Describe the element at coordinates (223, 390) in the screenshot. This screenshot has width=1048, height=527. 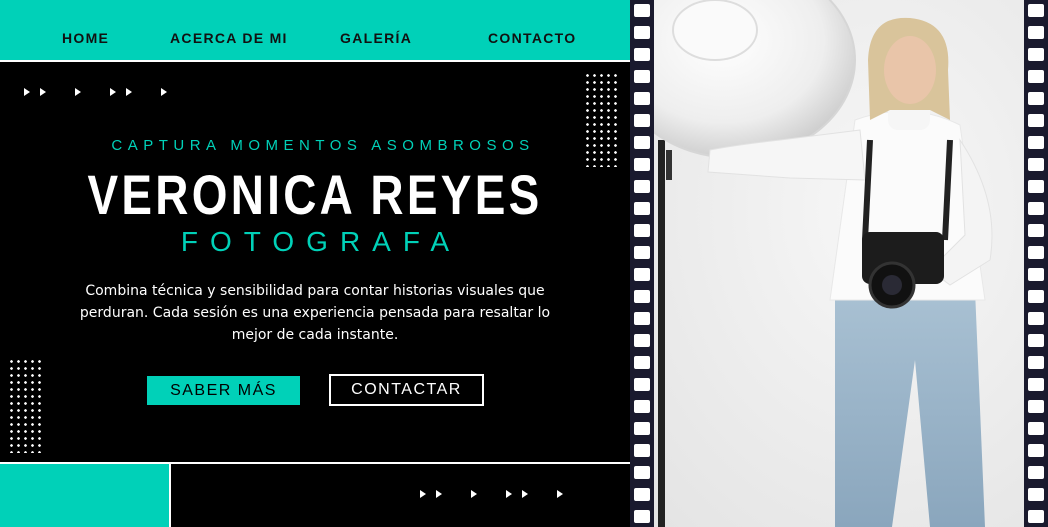
I see `saber-mas-button: SABER MÁS` at that location.